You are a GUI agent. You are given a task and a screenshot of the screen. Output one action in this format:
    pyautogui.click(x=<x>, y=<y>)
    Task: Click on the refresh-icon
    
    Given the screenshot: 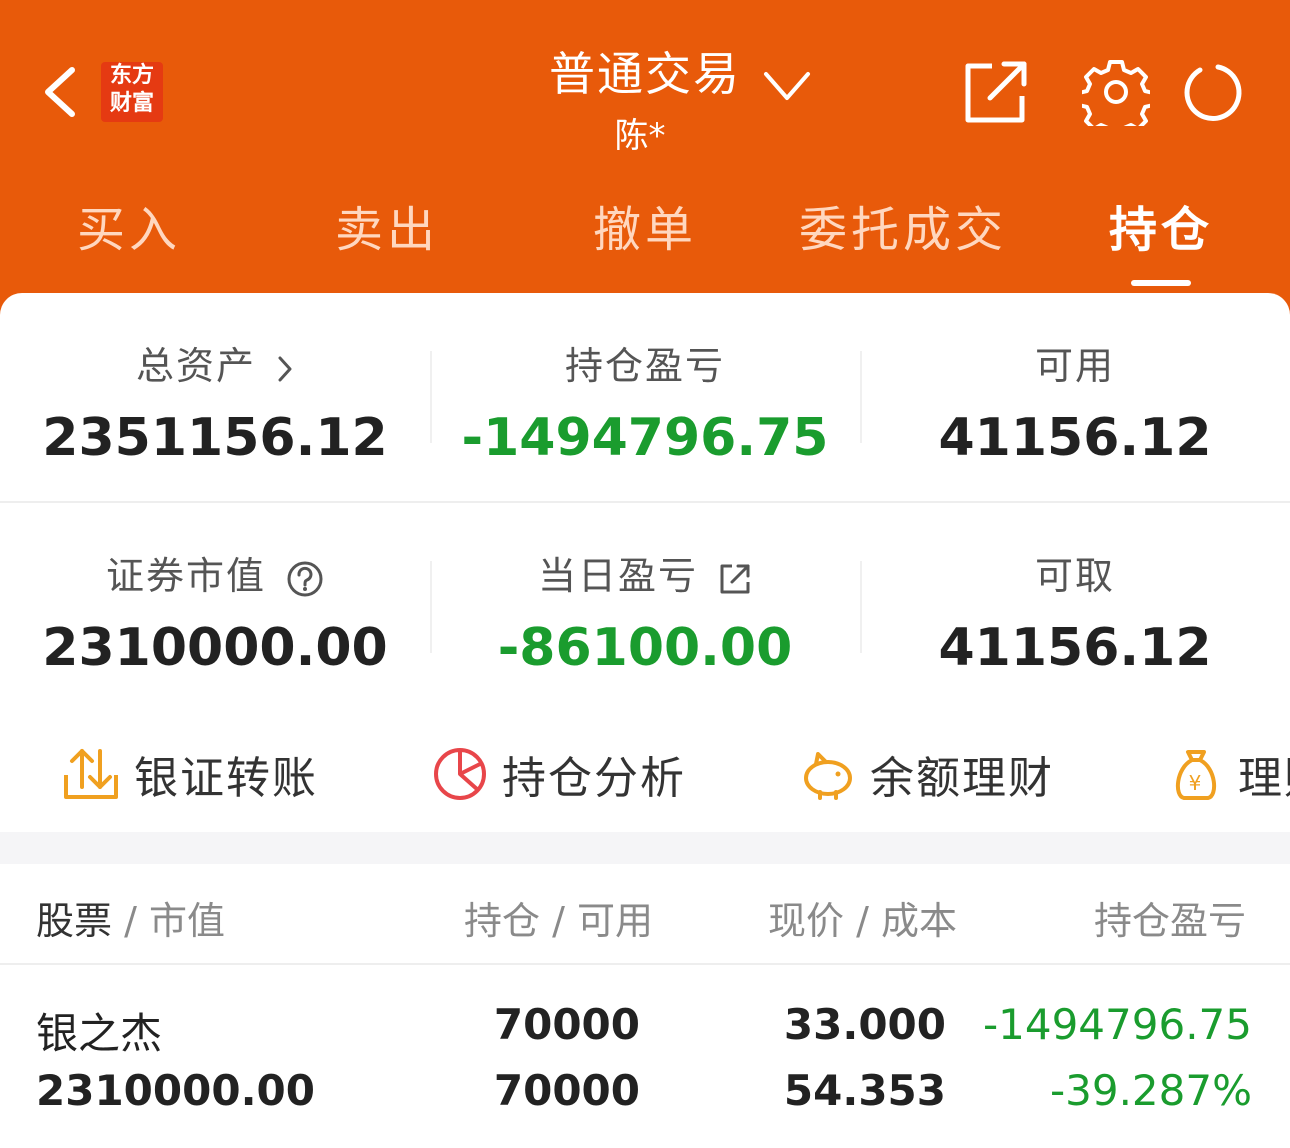 What is the action you would take?
    pyautogui.click(x=1212, y=92)
    